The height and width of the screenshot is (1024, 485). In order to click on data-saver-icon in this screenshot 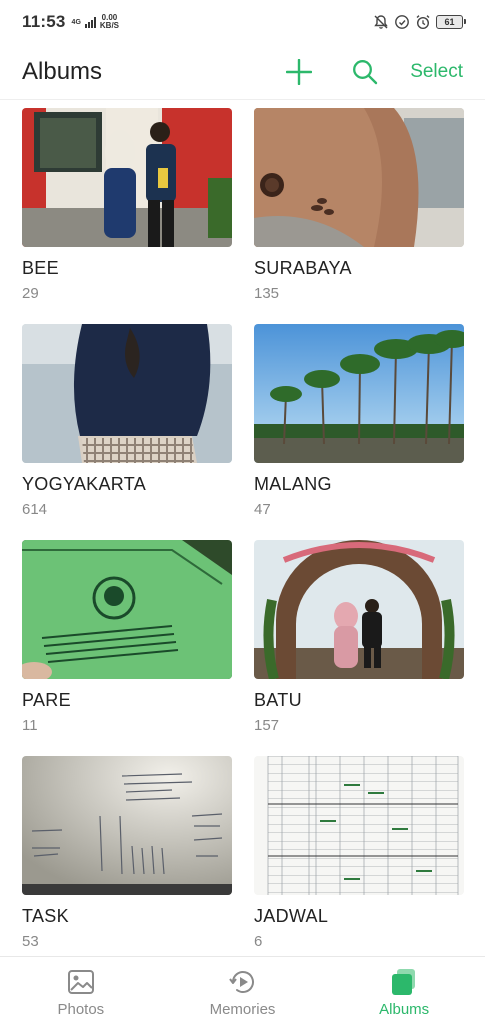, I will do `click(402, 22)`.